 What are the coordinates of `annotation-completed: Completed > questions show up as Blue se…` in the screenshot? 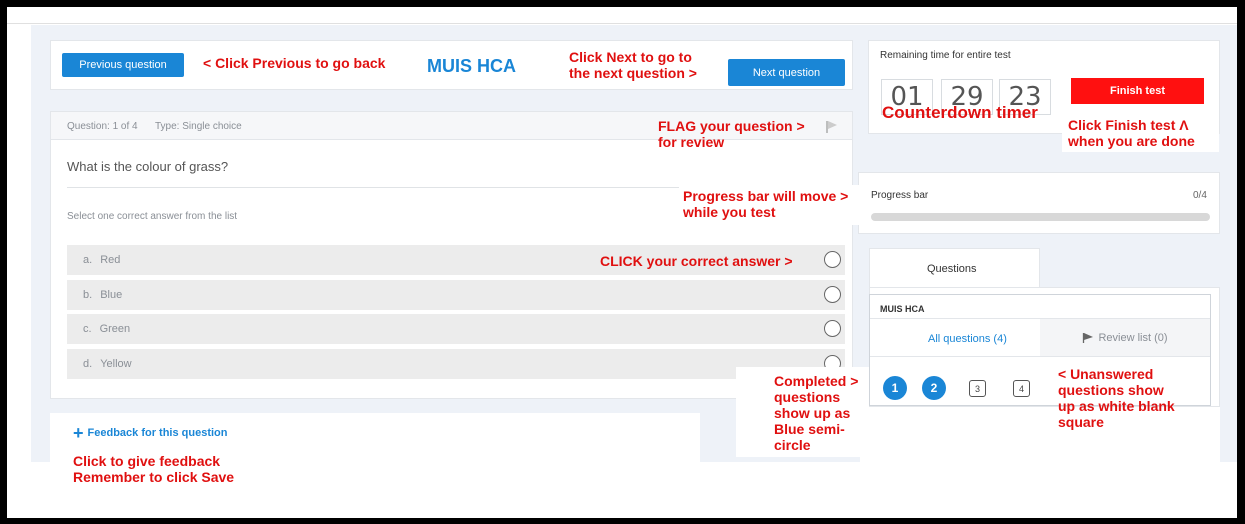 It's located at (816, 413).